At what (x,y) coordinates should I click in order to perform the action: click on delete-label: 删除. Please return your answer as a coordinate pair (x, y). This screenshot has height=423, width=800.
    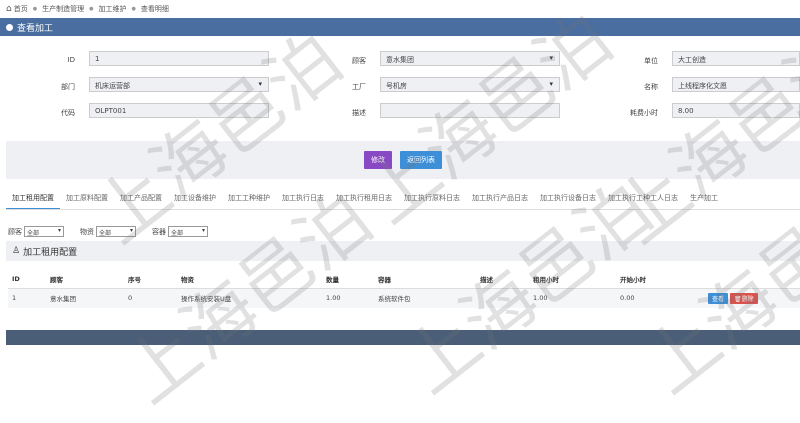
    Looking at the image, I should click on (747, 299).